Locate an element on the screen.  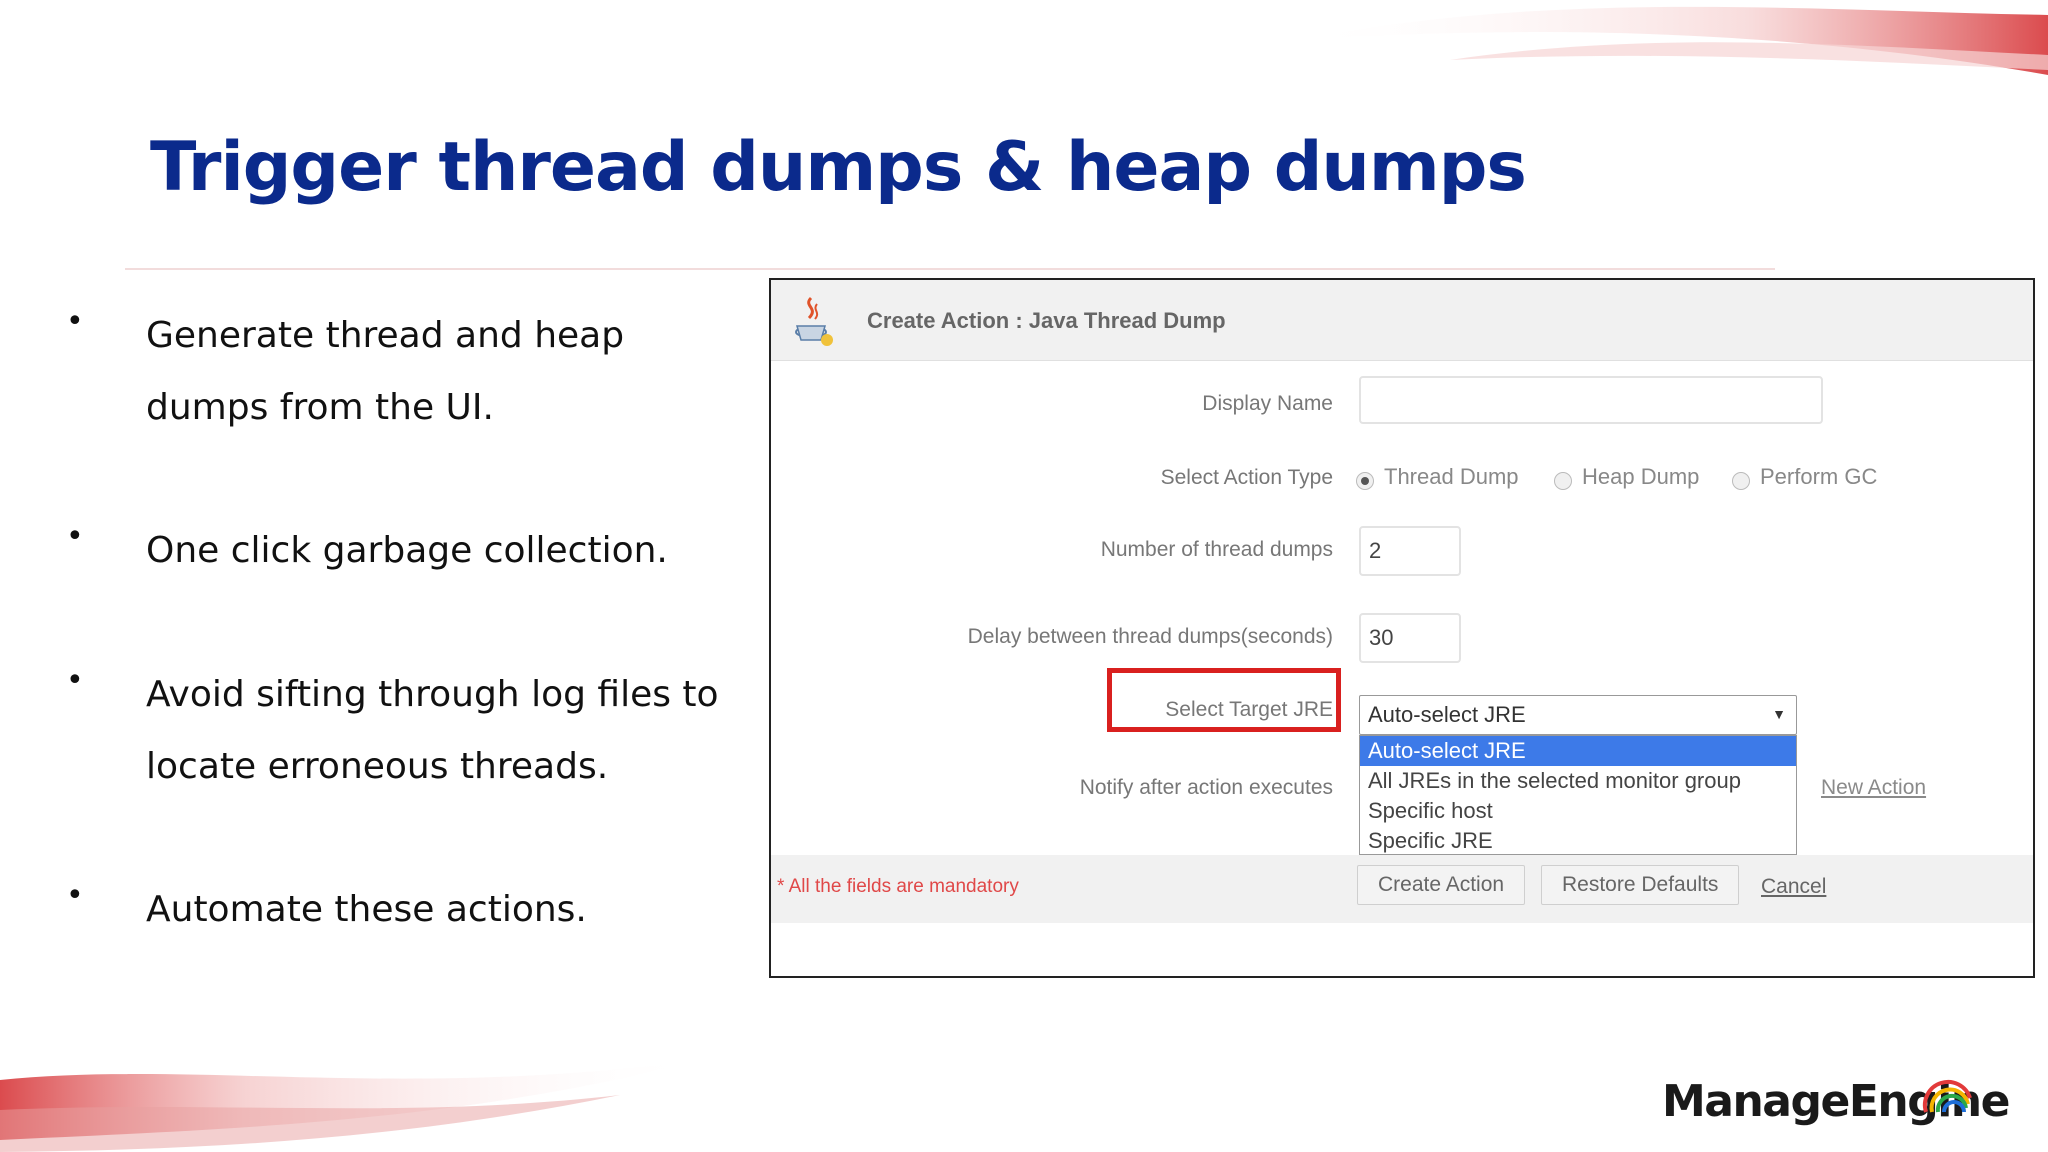
java-cup-icon is located at coordinates (814, 321).